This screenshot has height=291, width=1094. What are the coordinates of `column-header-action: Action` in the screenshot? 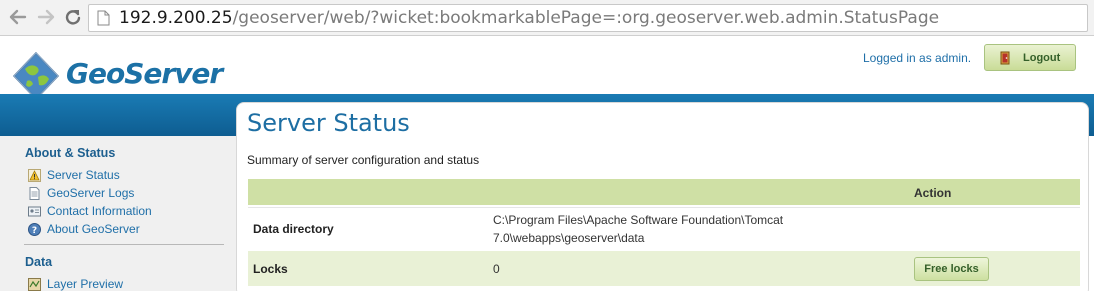 It's located at (933, 193).